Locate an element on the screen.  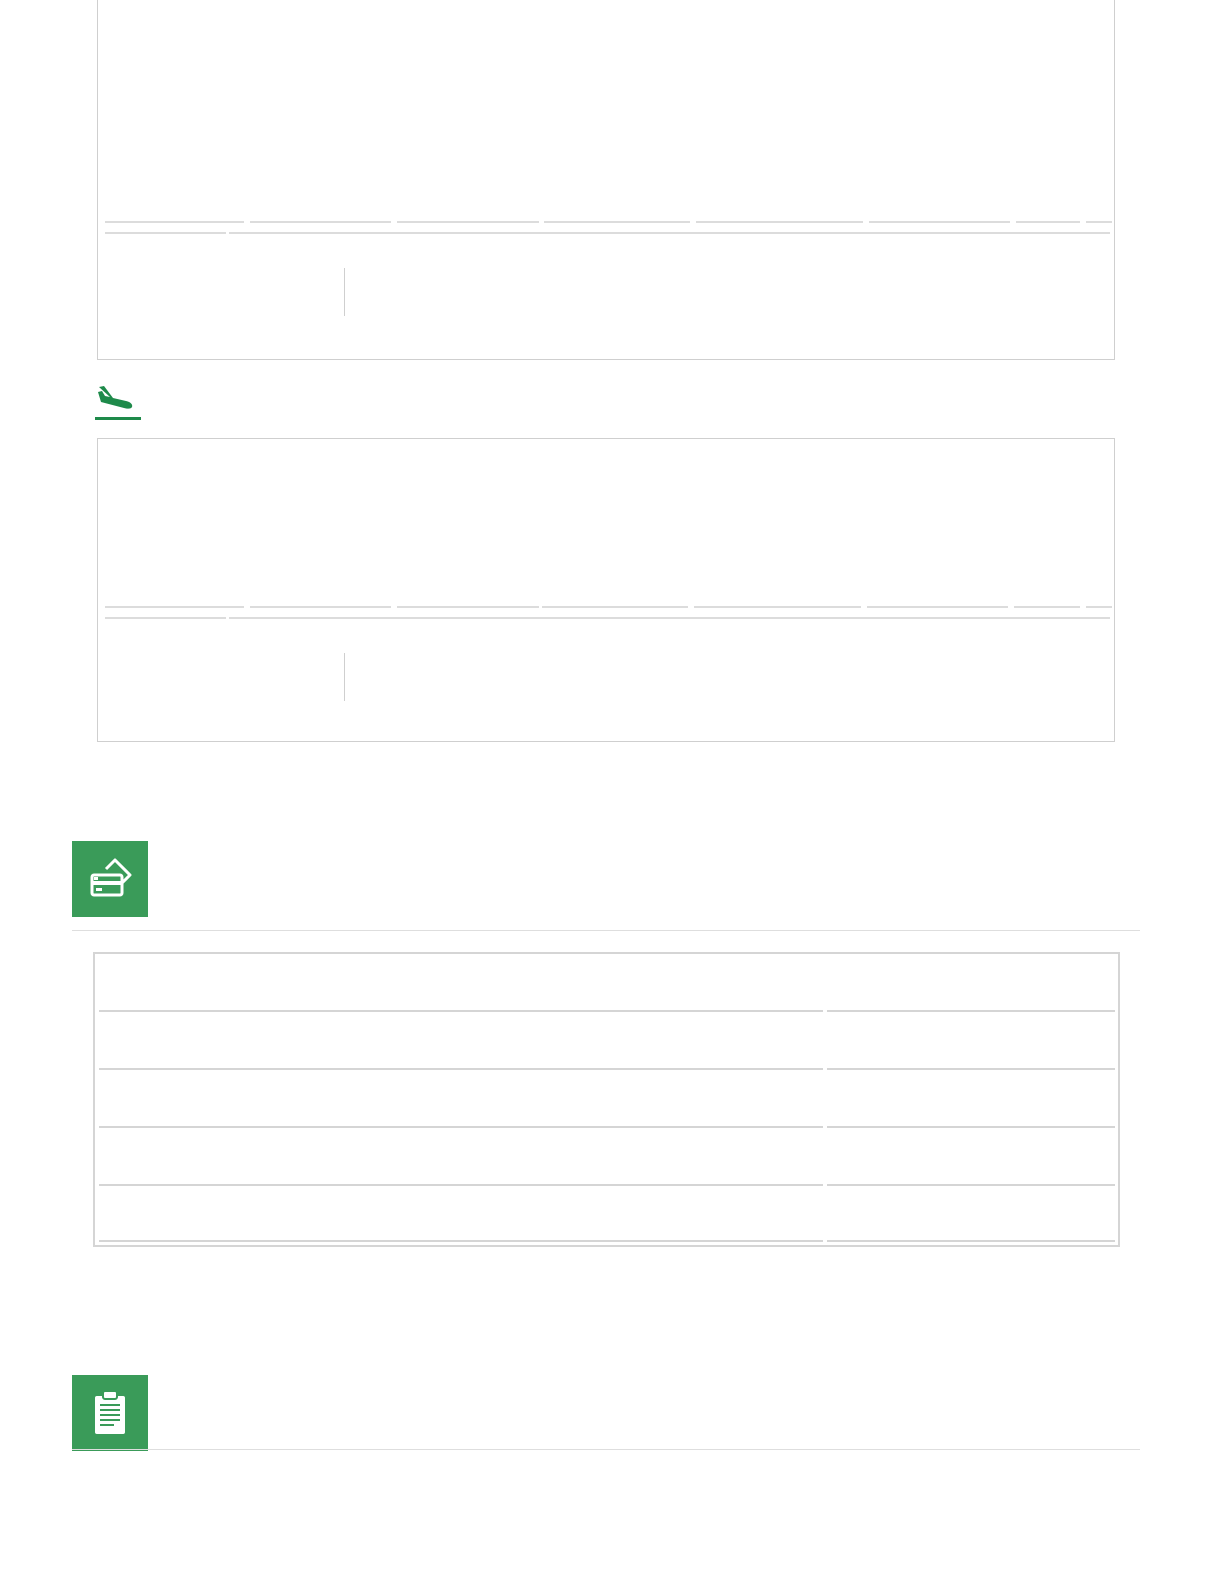
clipboard-icon is located at coordinates (110, 1412).